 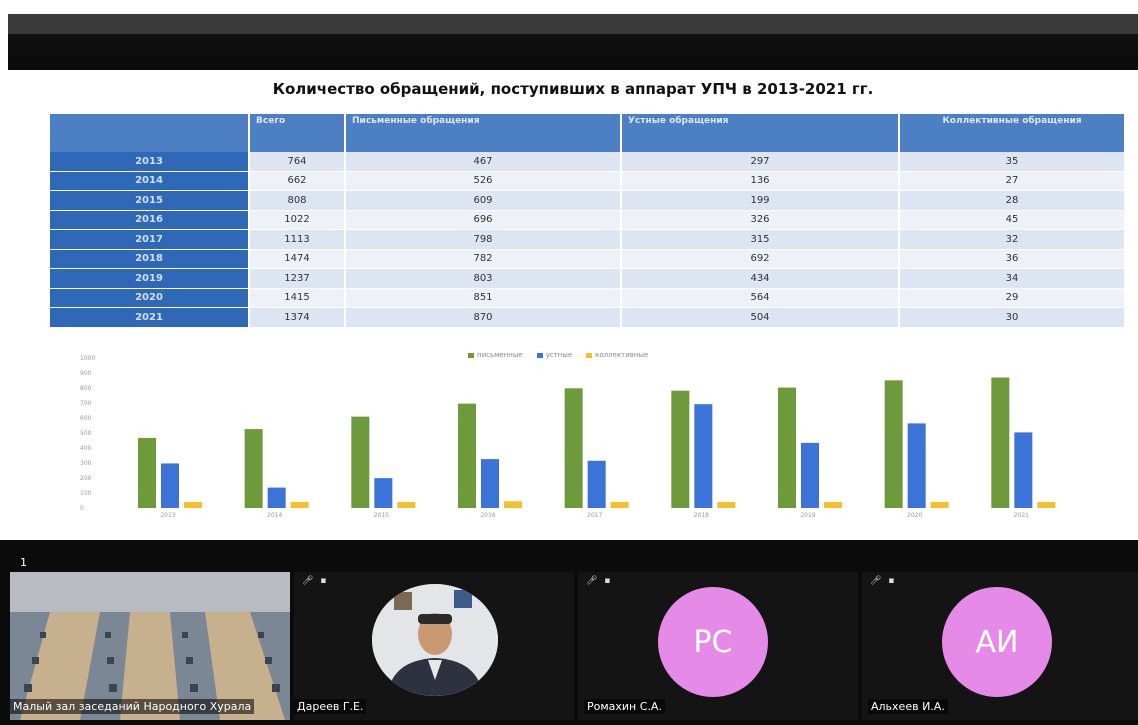 What do you see at coordinates (1021, 515) in the screenshot?
I see `x-tick-label: 2021` at bounding box center [1021, 515].